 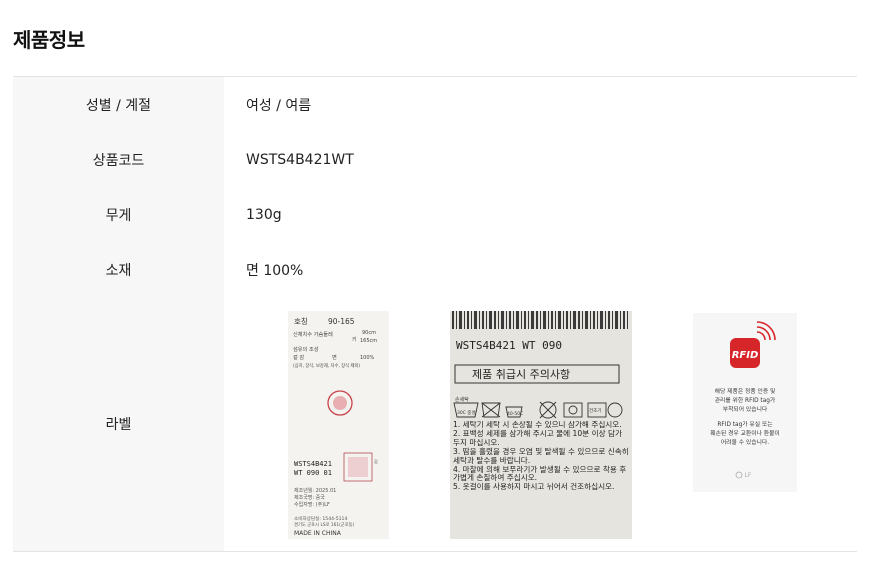 What do you see at coordinates (745, 391) in the screenshot?
I see `rfid-notice-text: 해당 제품은 정품 인증 및` at bounding box center [745, 391].